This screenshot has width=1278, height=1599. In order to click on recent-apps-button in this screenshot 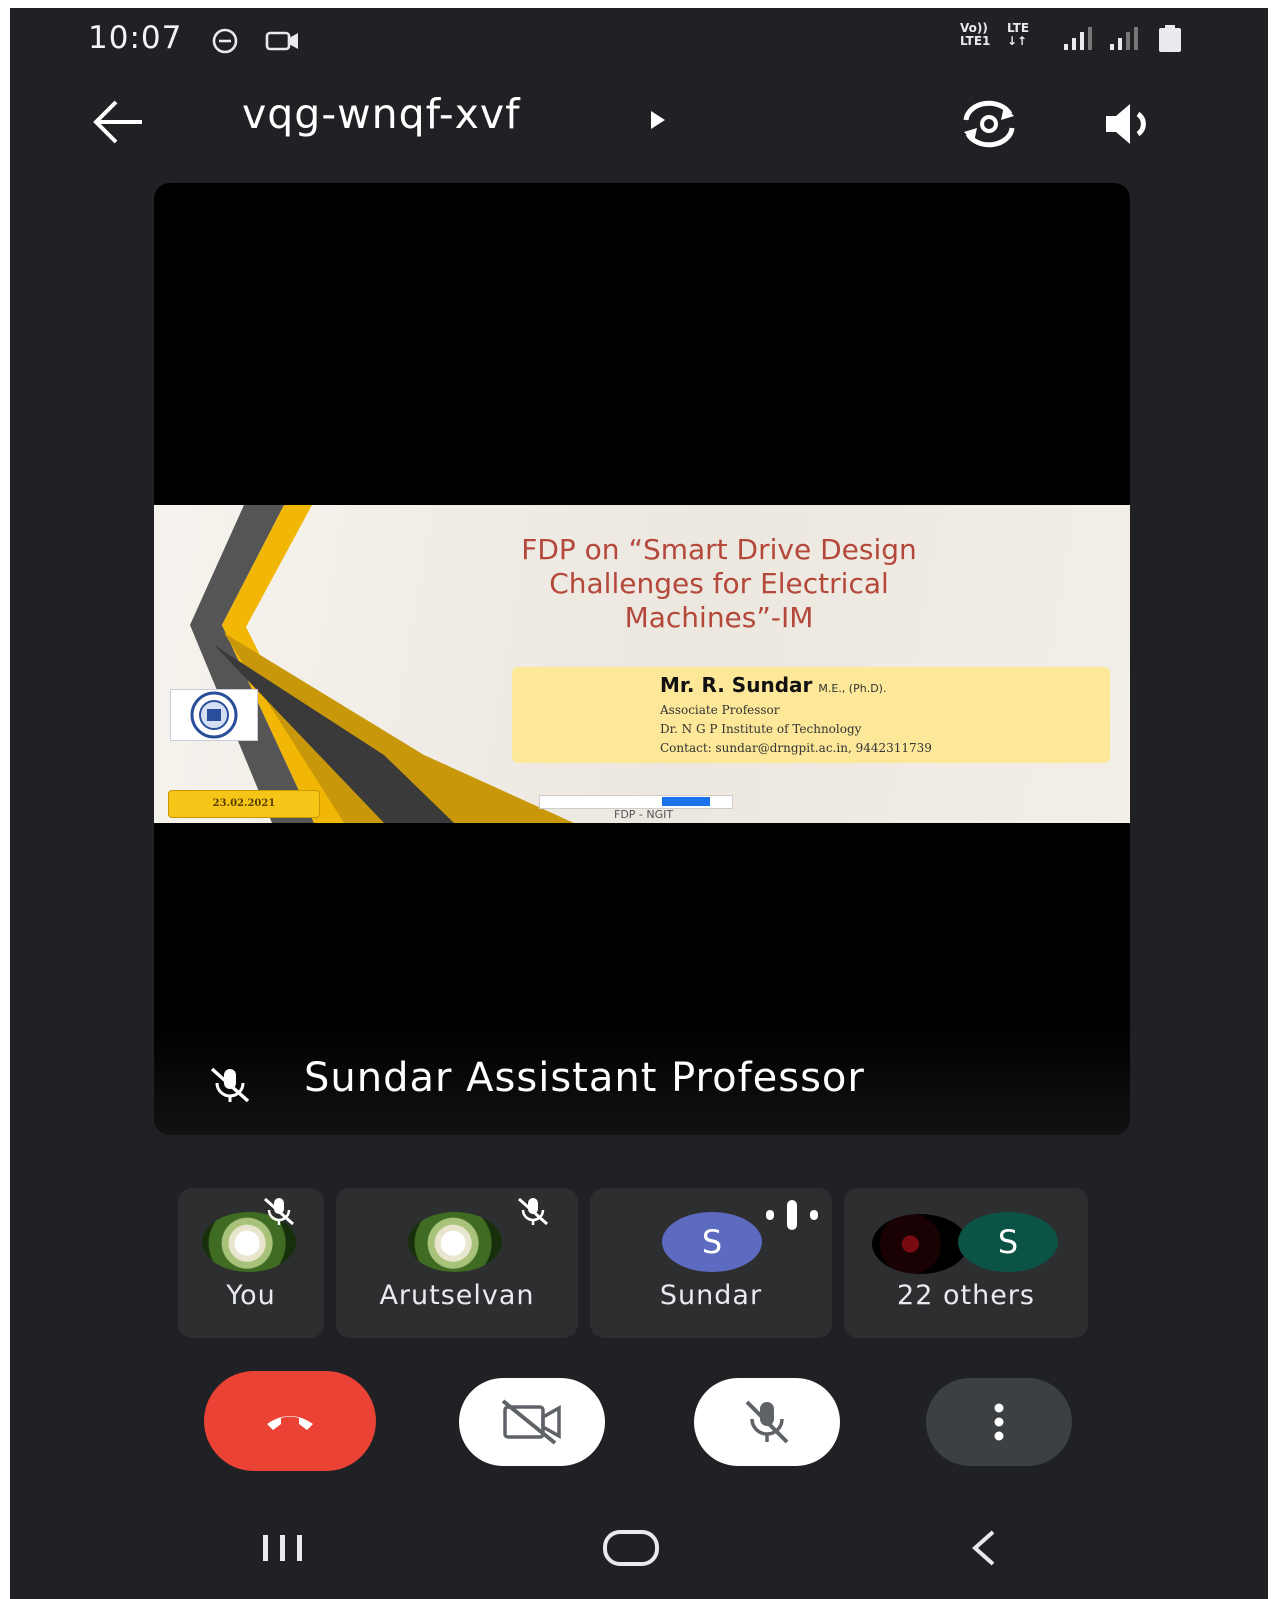, I will do `click(283, 1548)`.